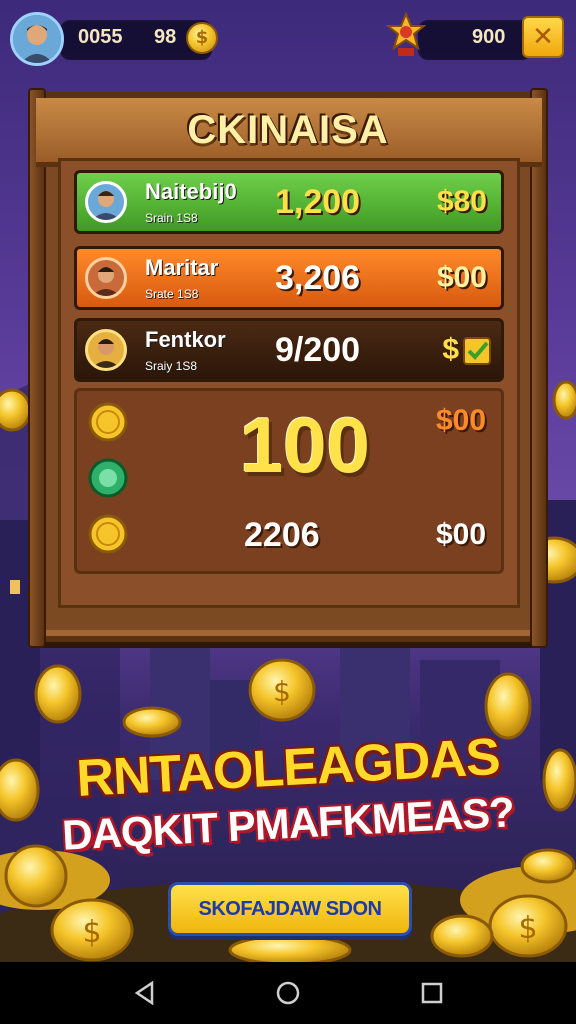 Image resolution: width=576 pixels, height=1024 pixels. I want to click on bonus-score: 2206, so click(282, 535).